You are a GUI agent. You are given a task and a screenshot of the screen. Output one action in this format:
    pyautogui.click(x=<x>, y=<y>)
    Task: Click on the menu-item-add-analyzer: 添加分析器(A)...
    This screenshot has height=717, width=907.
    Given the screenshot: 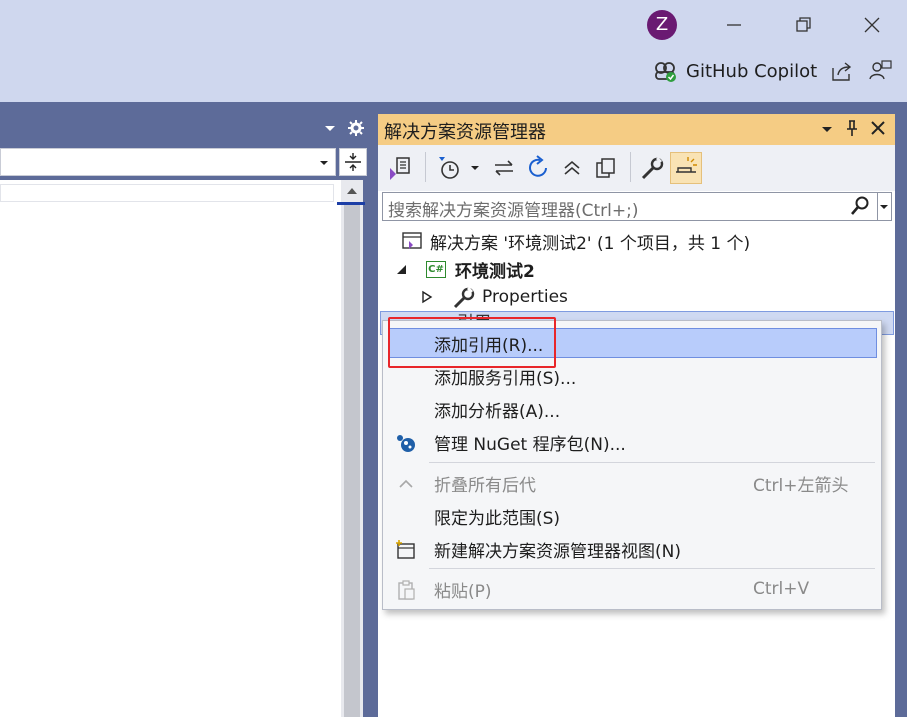 What is the action you would take?
    pyautogui.click(x=632, y=409)
    